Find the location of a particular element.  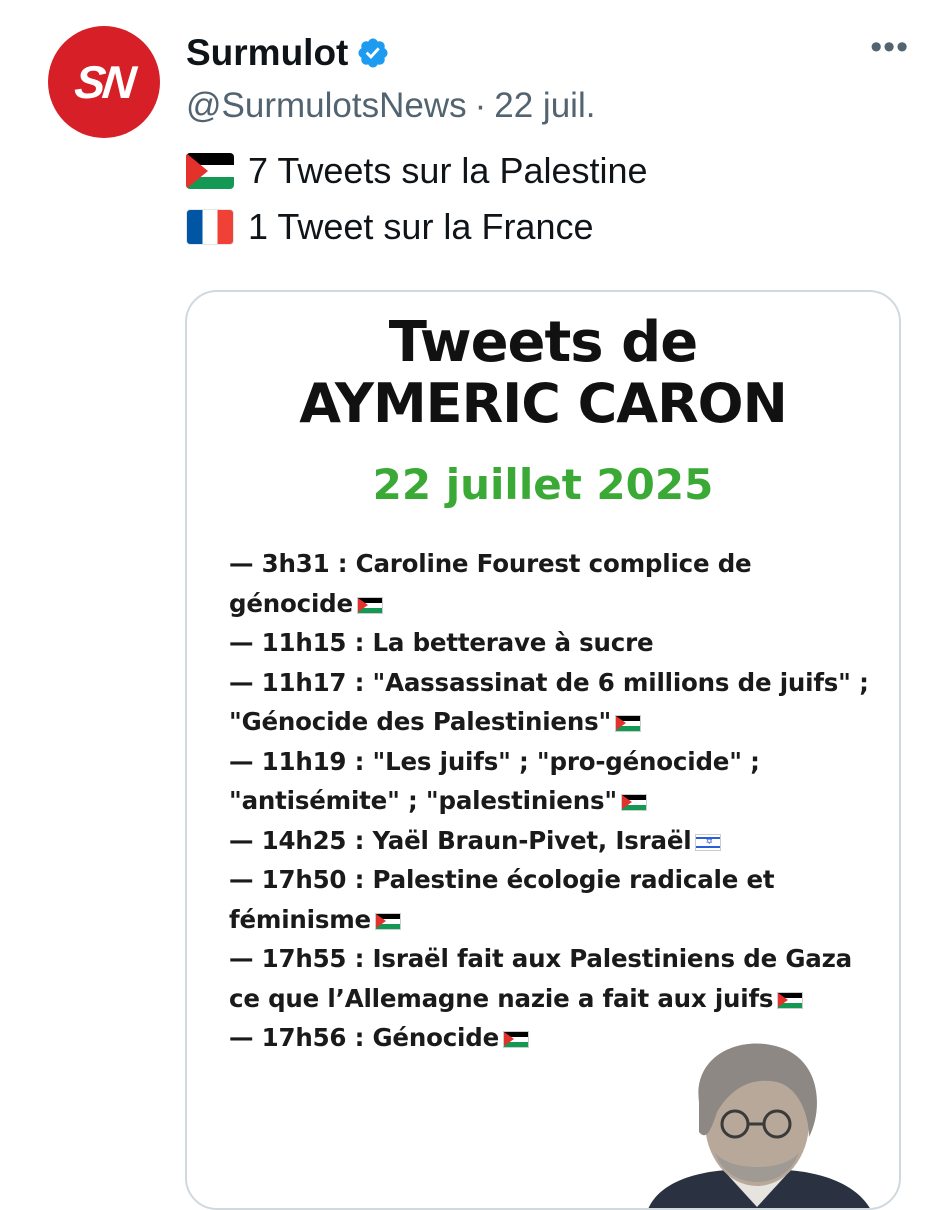

list-item: féminisme is located at coordinates (549, 920).